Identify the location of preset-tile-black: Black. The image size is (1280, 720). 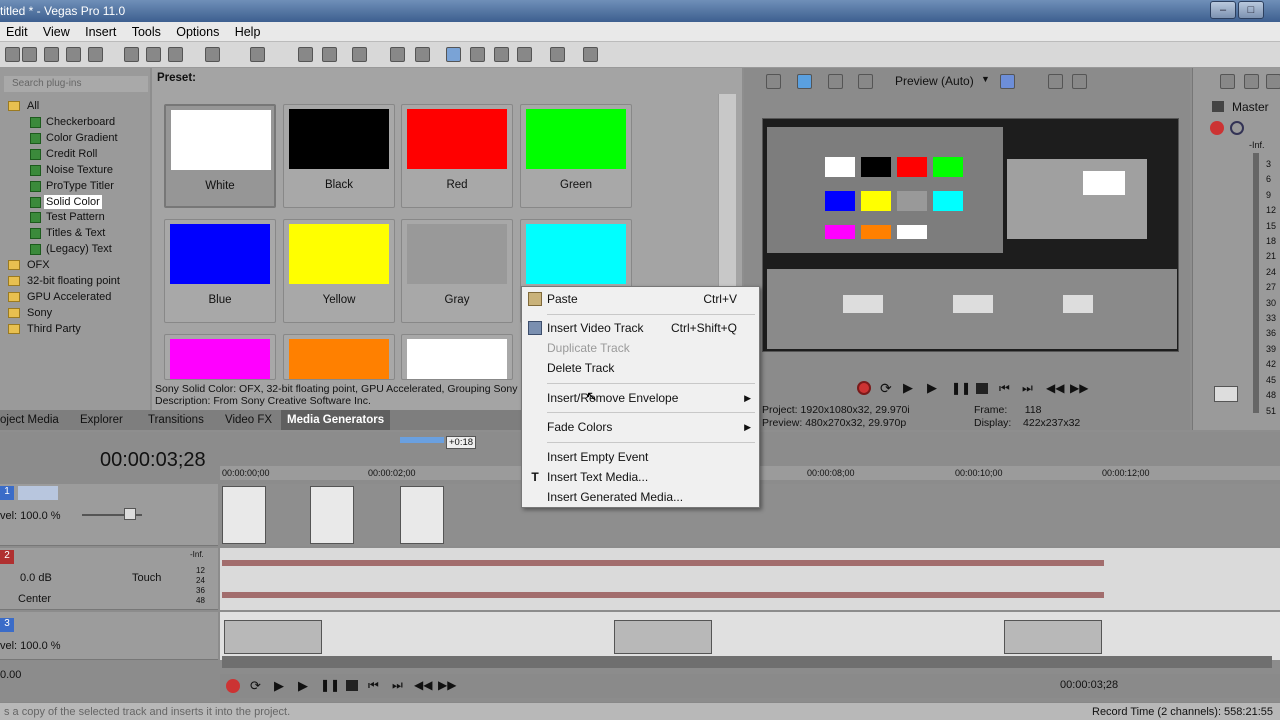
(339, 156).